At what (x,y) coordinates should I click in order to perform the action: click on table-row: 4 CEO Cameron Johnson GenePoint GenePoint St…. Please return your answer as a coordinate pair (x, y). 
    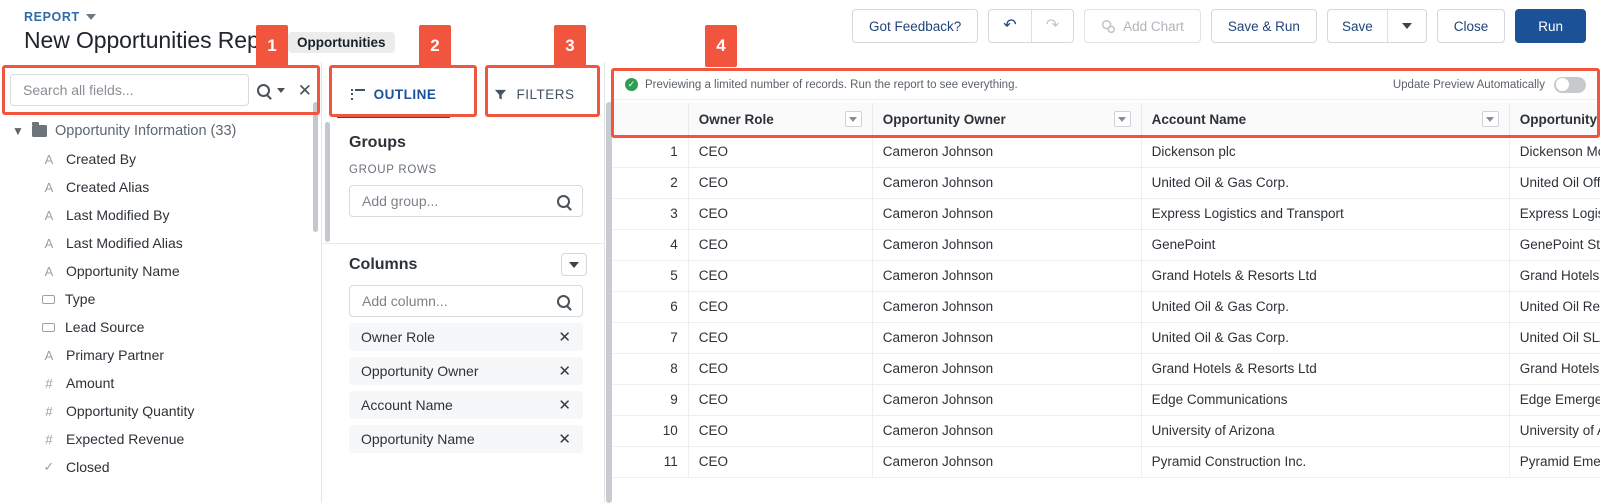
    Looking at the image, I should click on (1106, 245).